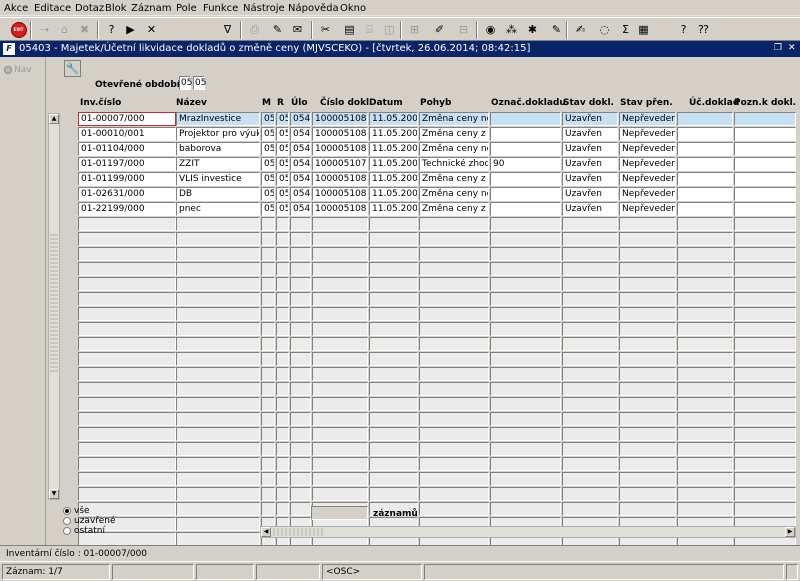 Image resolution: width=800 pixels, height=581 pixels. Describe the element at coordinates (72, 68) in the screenshot. I see `key-button: 🔧` at that location.